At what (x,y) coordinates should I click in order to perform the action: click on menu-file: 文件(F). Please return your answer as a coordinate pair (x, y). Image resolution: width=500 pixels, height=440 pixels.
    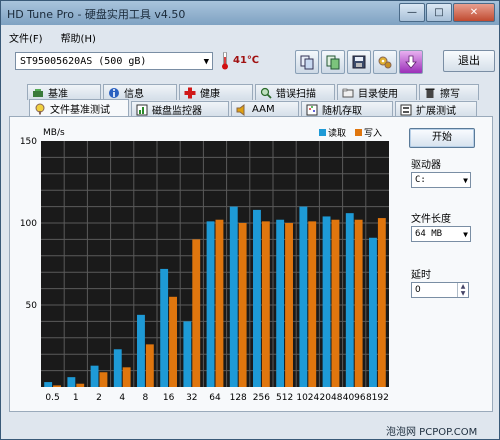
    Looking at the image, I should click on (26, 37).